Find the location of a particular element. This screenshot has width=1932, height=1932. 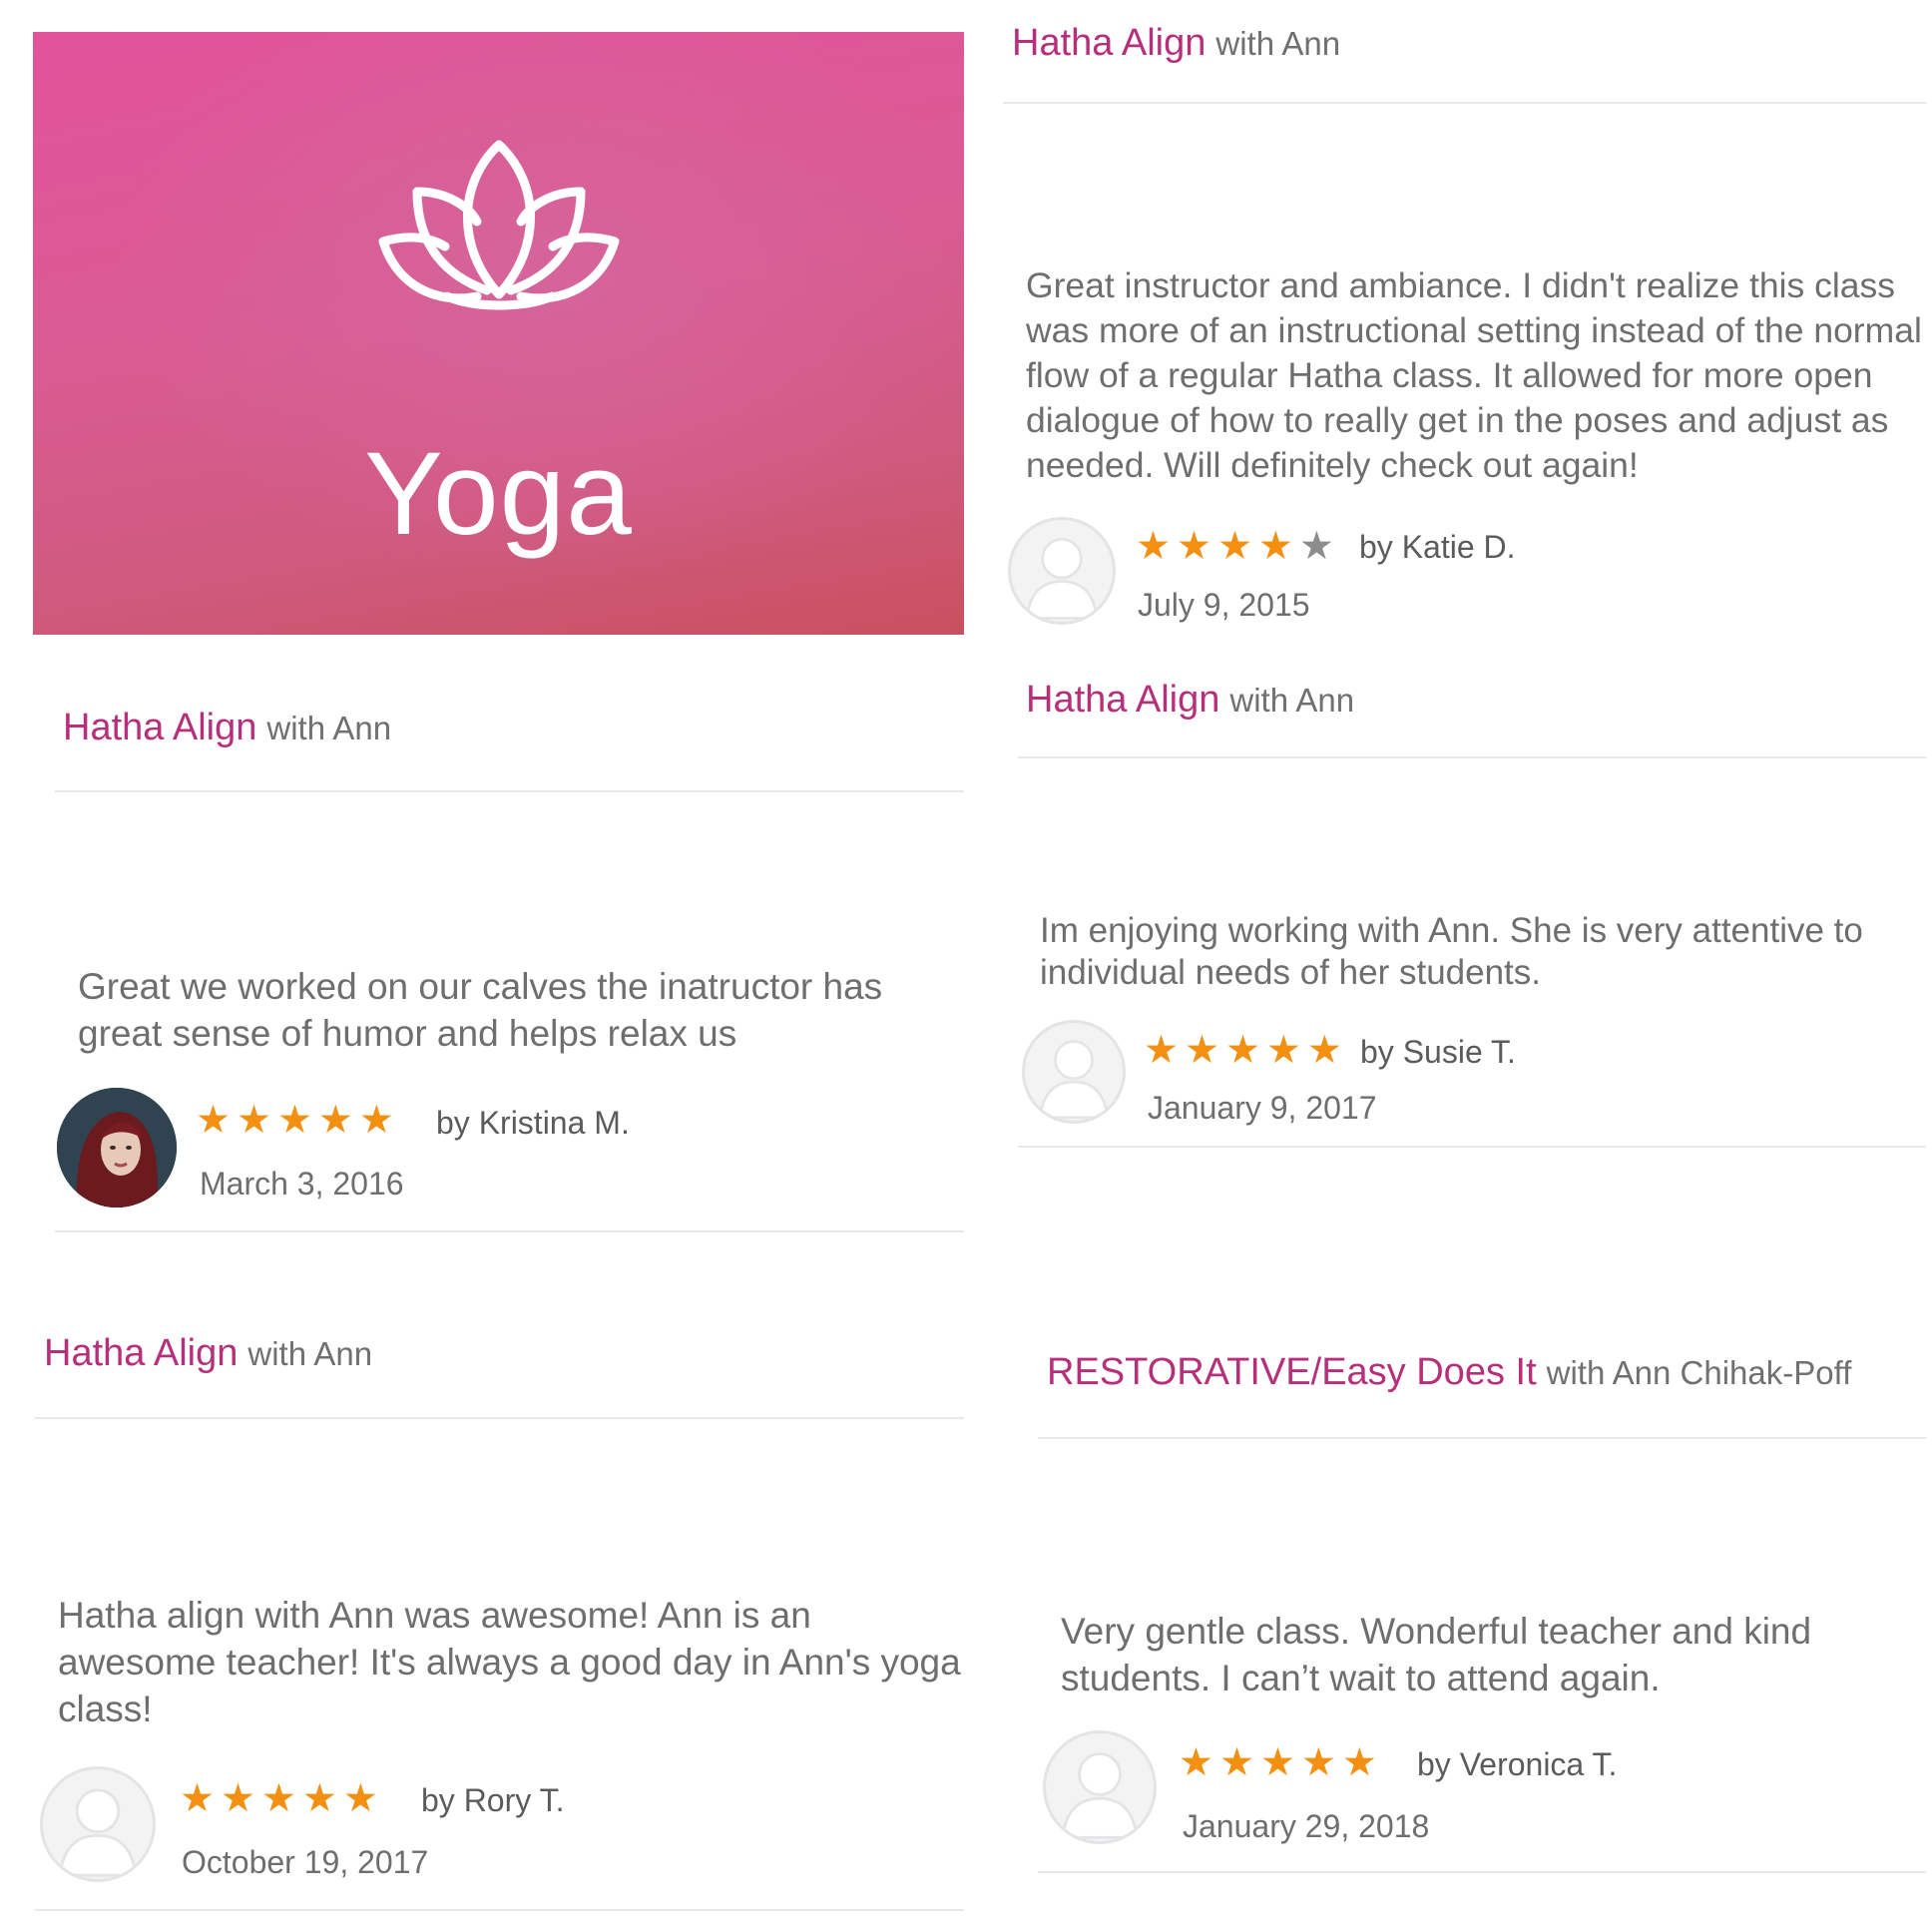

class-name: RESTORATIVE/Easy Does It is located at coordinates (1292, 1372).